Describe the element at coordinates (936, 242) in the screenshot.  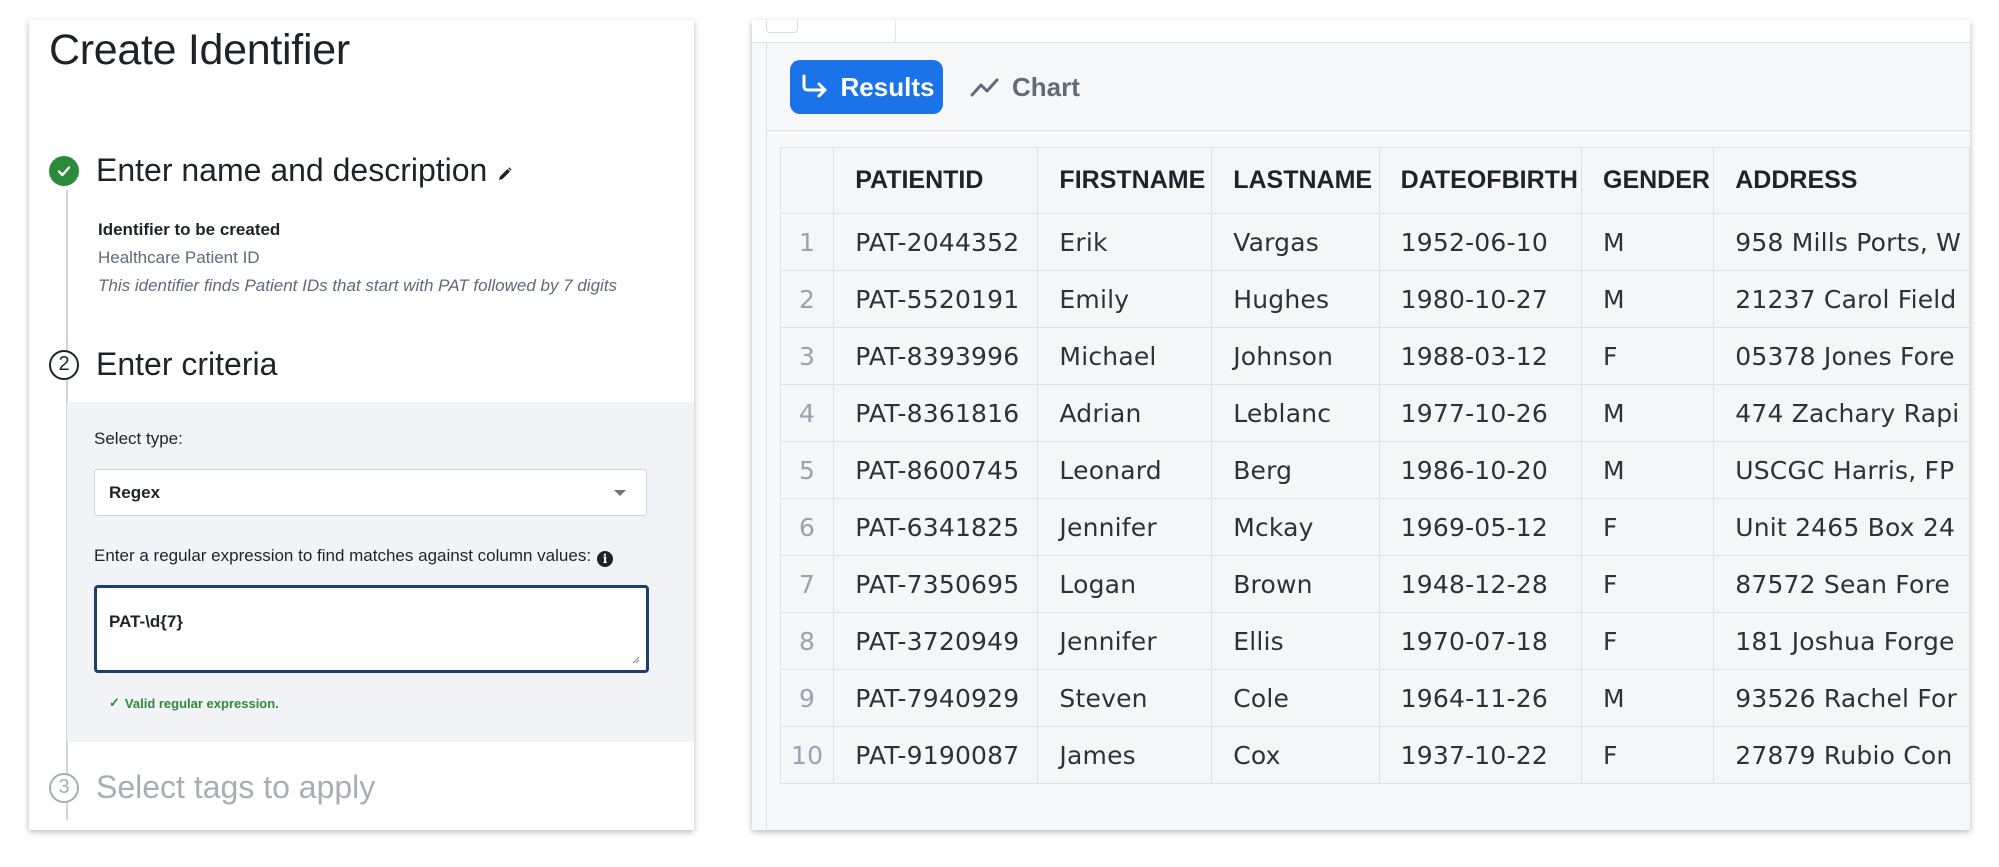
I see `table-cell: PAT-2044352` at that location.